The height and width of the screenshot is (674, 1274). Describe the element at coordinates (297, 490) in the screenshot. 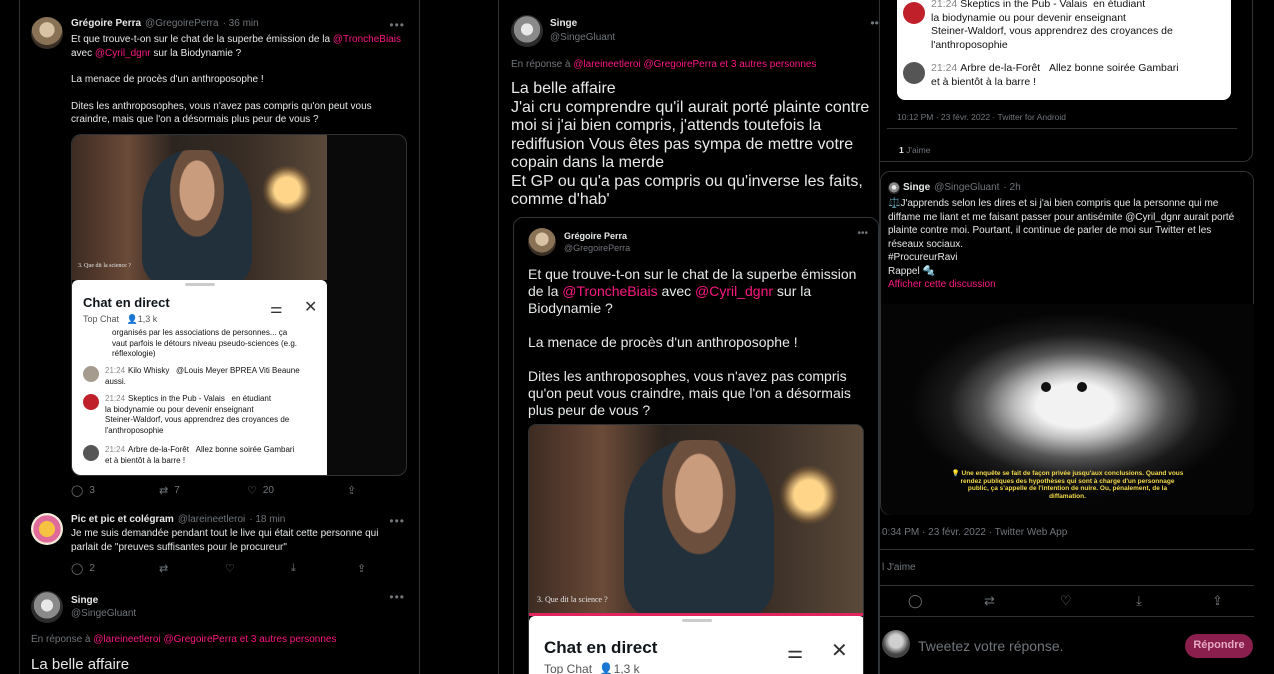

I see `like-button: ♡ 20` at that location.